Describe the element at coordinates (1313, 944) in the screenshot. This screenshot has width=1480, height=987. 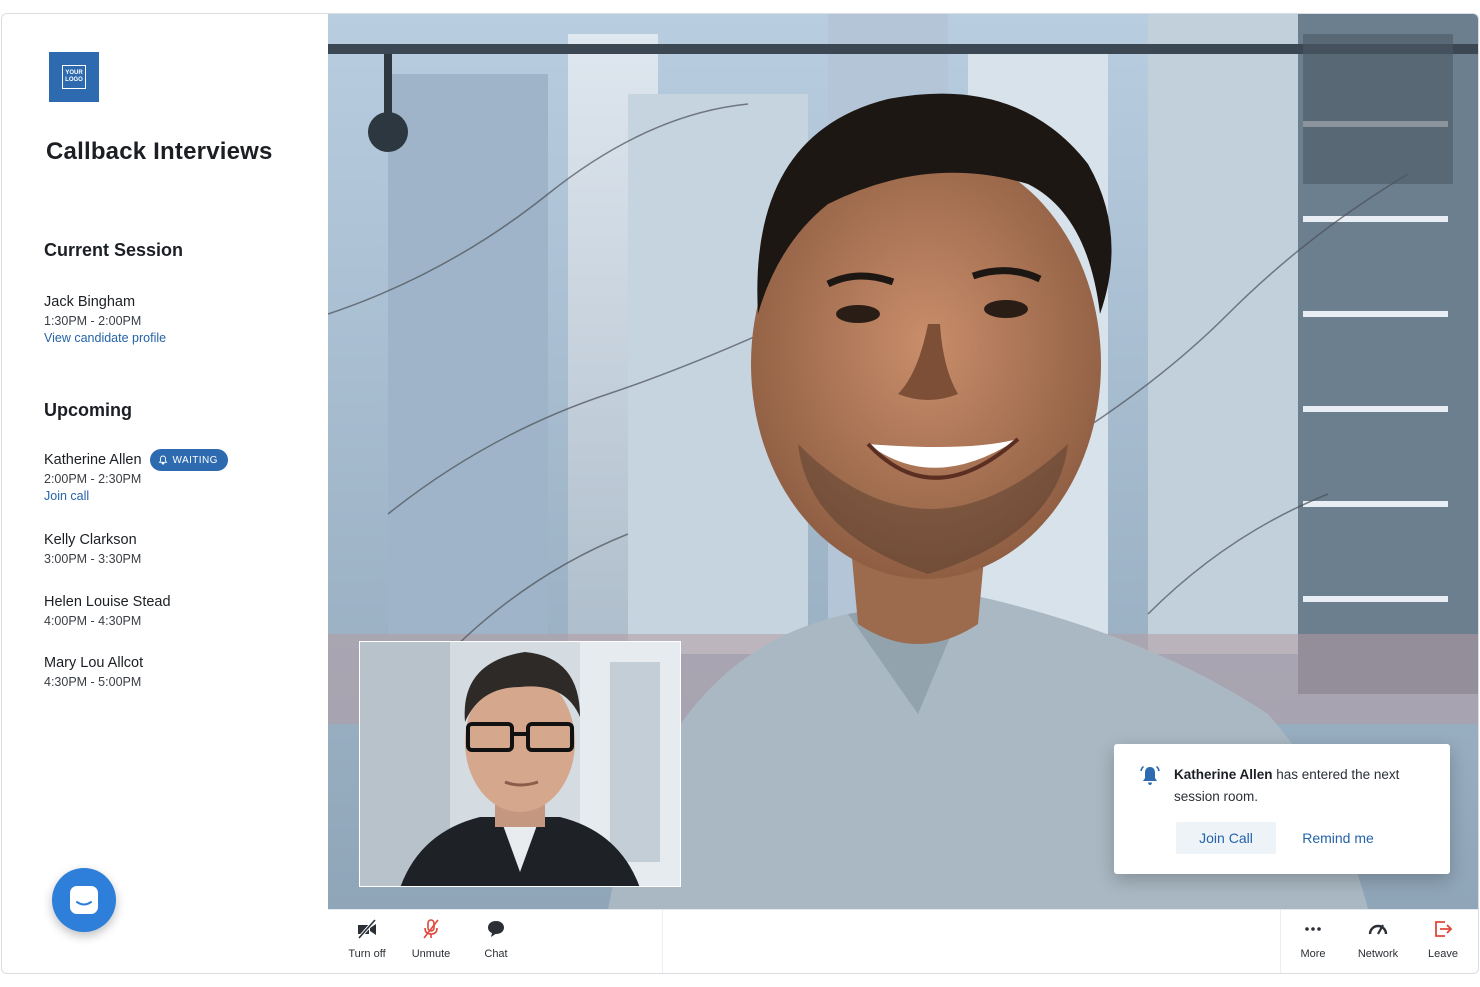
I see `more-button: More` at that location.